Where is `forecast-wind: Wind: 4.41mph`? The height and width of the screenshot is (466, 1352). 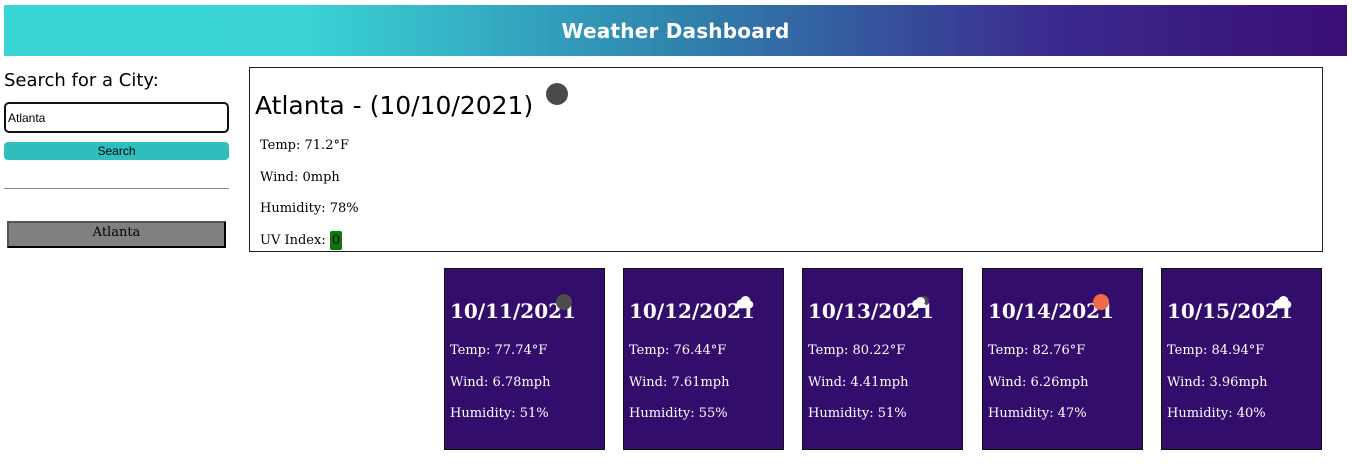
forecast-wind: Wind: 4.41mph is located at coordinates (858, 382).